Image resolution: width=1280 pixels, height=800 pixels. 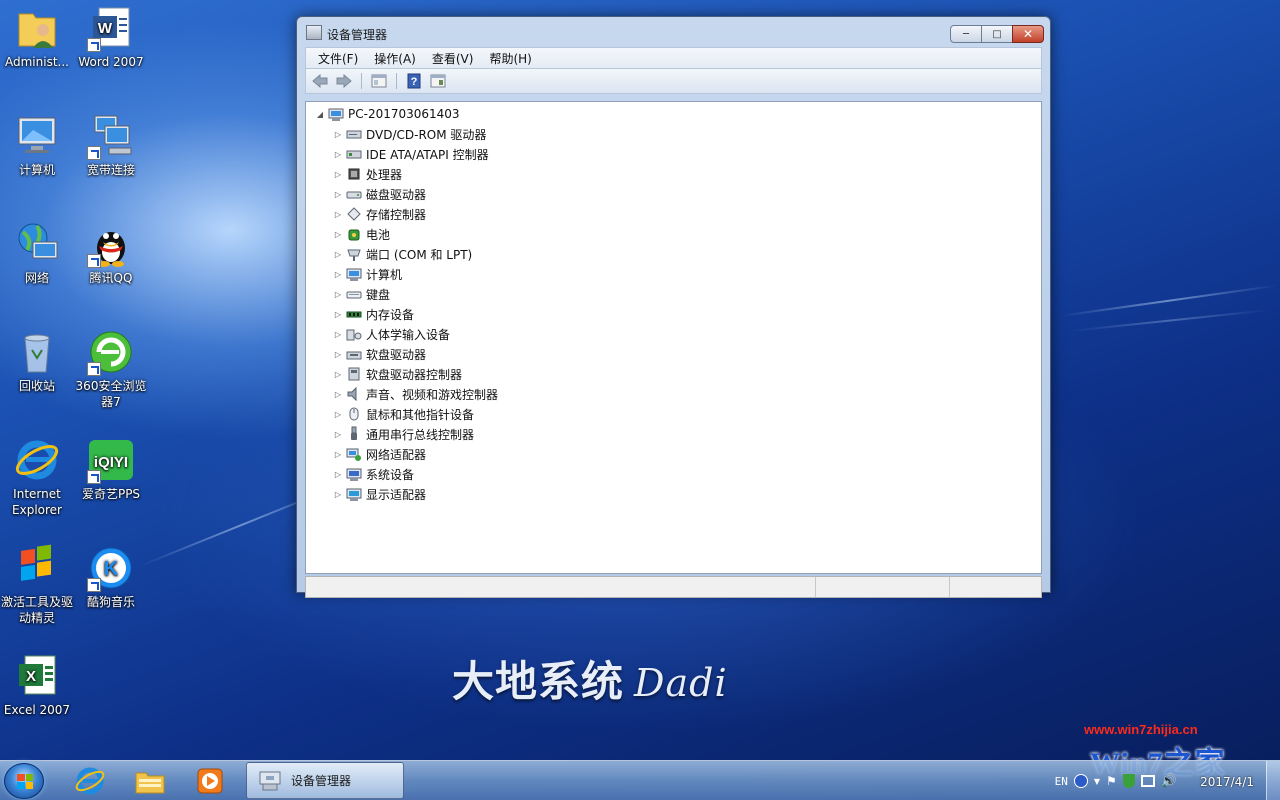 What do you see at coordinates (37, 253) in the screenshot?
I see `desktop-icon-network: 网络` at bounding box center [37, 253].